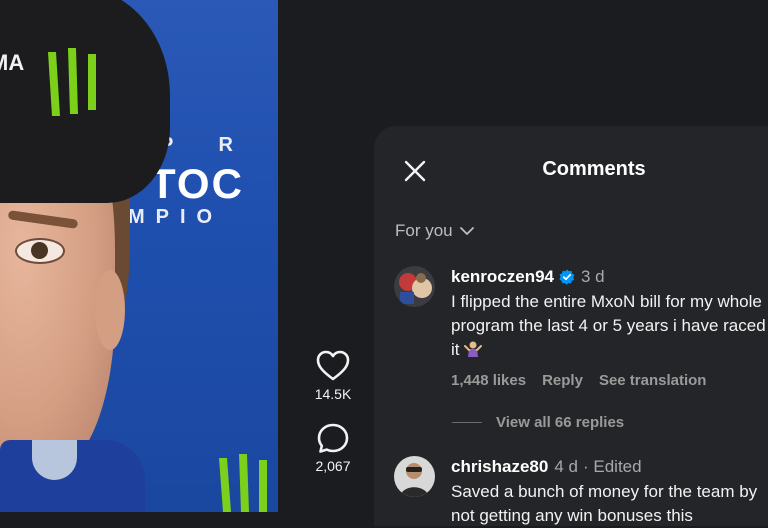 The width and height of the screenshot is (768, 528). Describe the element at coordinates (562, 380) in the screenshot. I see `reply-button: Reply` at that location.